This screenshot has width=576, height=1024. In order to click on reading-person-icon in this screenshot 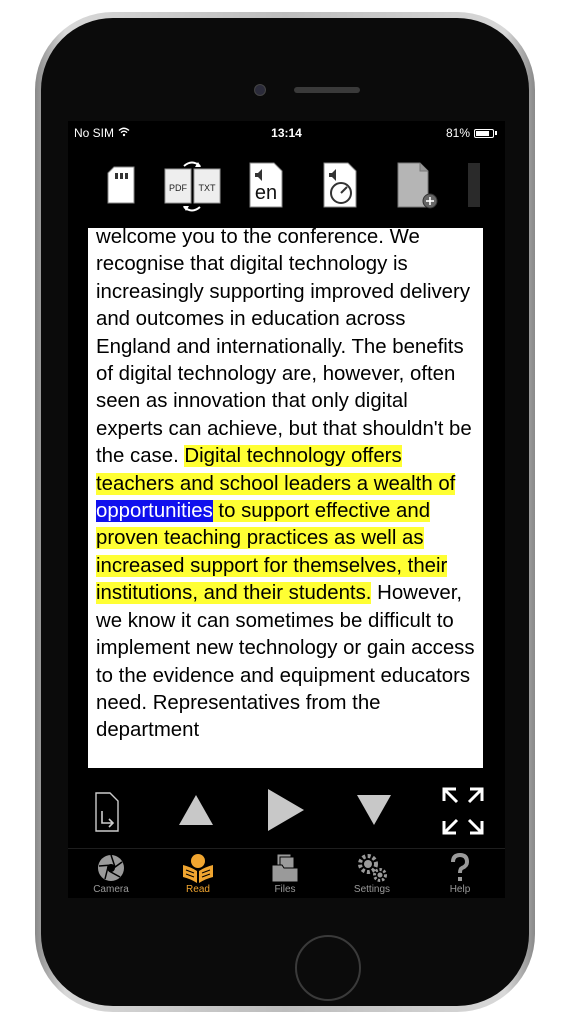, I will do `click(198, 868)`.